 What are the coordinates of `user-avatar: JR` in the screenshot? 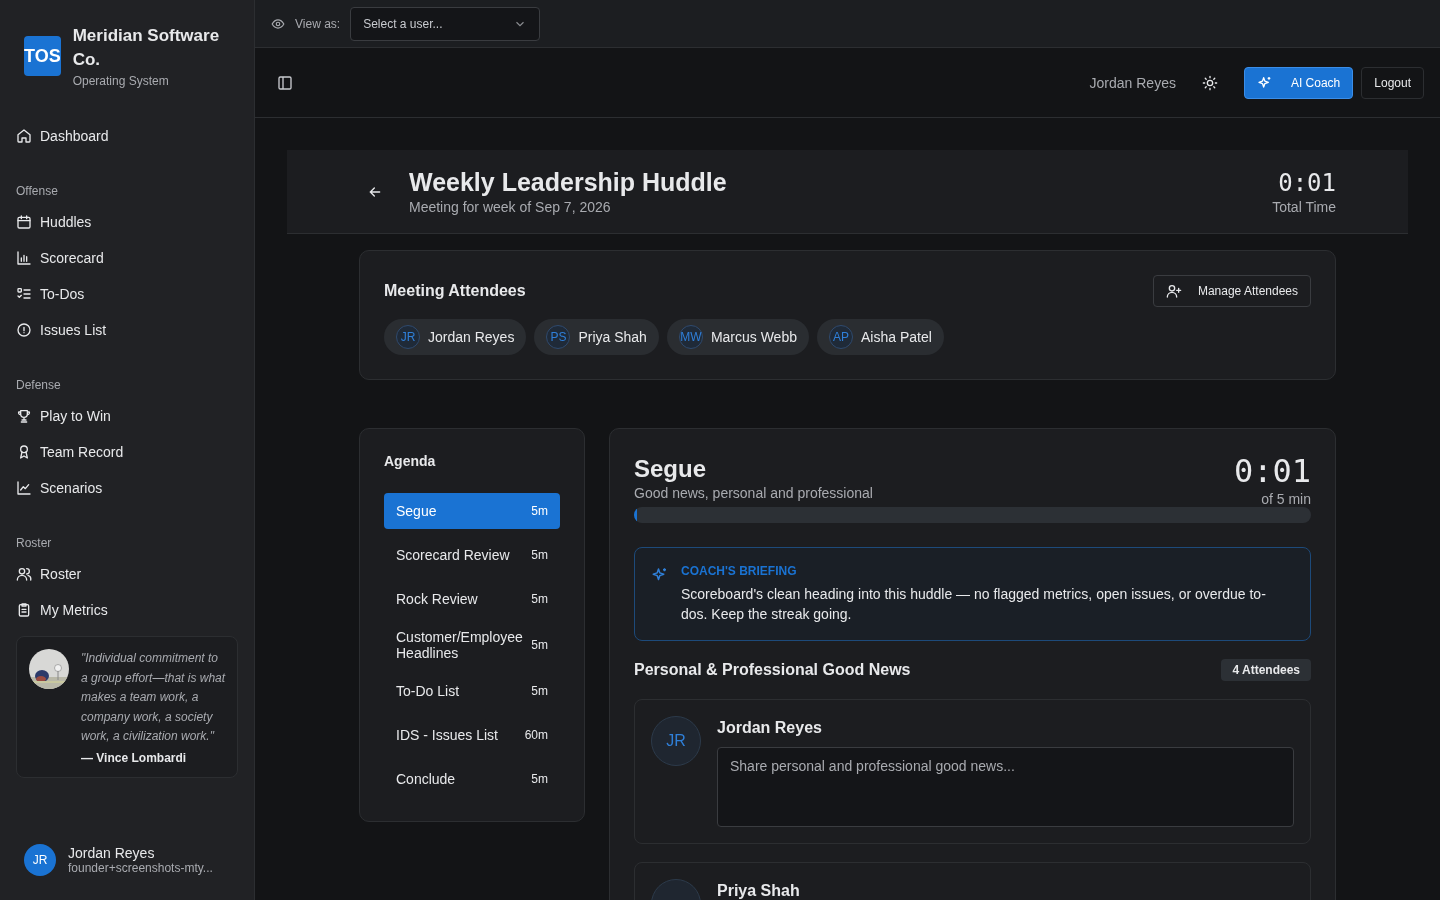 It's located at (40, 860).